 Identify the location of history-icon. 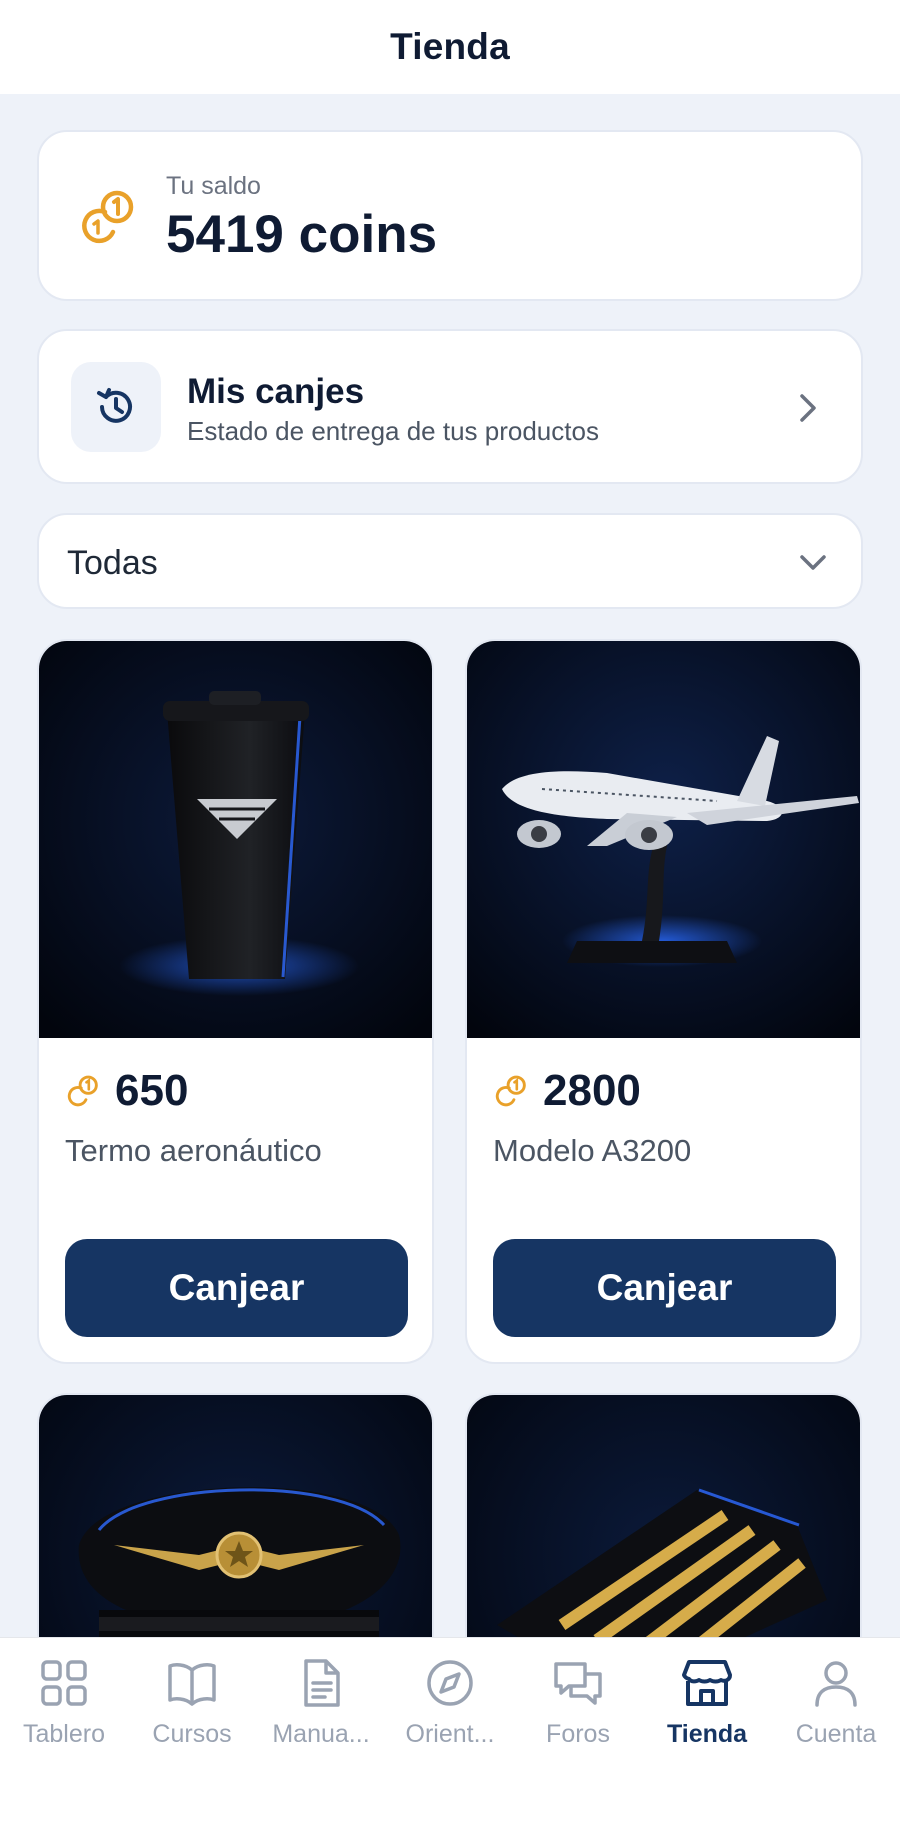
(114, 405).